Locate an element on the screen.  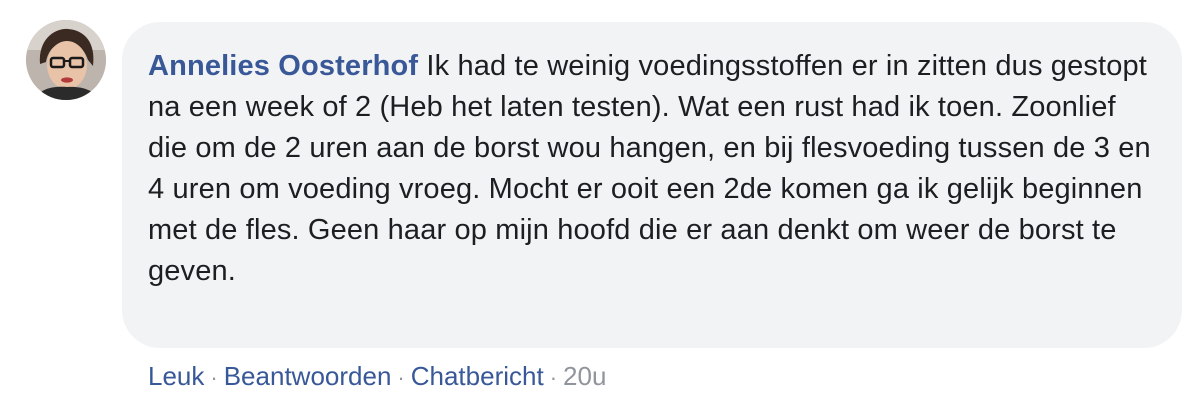
comment-author-link: Annelies Oosterhof is located at coordinates (283, 66).